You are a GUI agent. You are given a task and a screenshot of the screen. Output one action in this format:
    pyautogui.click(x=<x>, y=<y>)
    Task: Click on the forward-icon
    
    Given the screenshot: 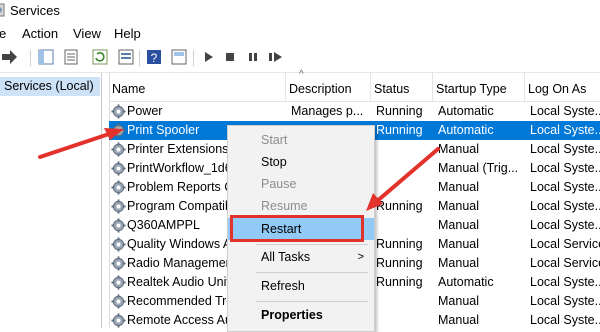 What is the action you would take?
    pyautogui.click(x=10, y=57)
    